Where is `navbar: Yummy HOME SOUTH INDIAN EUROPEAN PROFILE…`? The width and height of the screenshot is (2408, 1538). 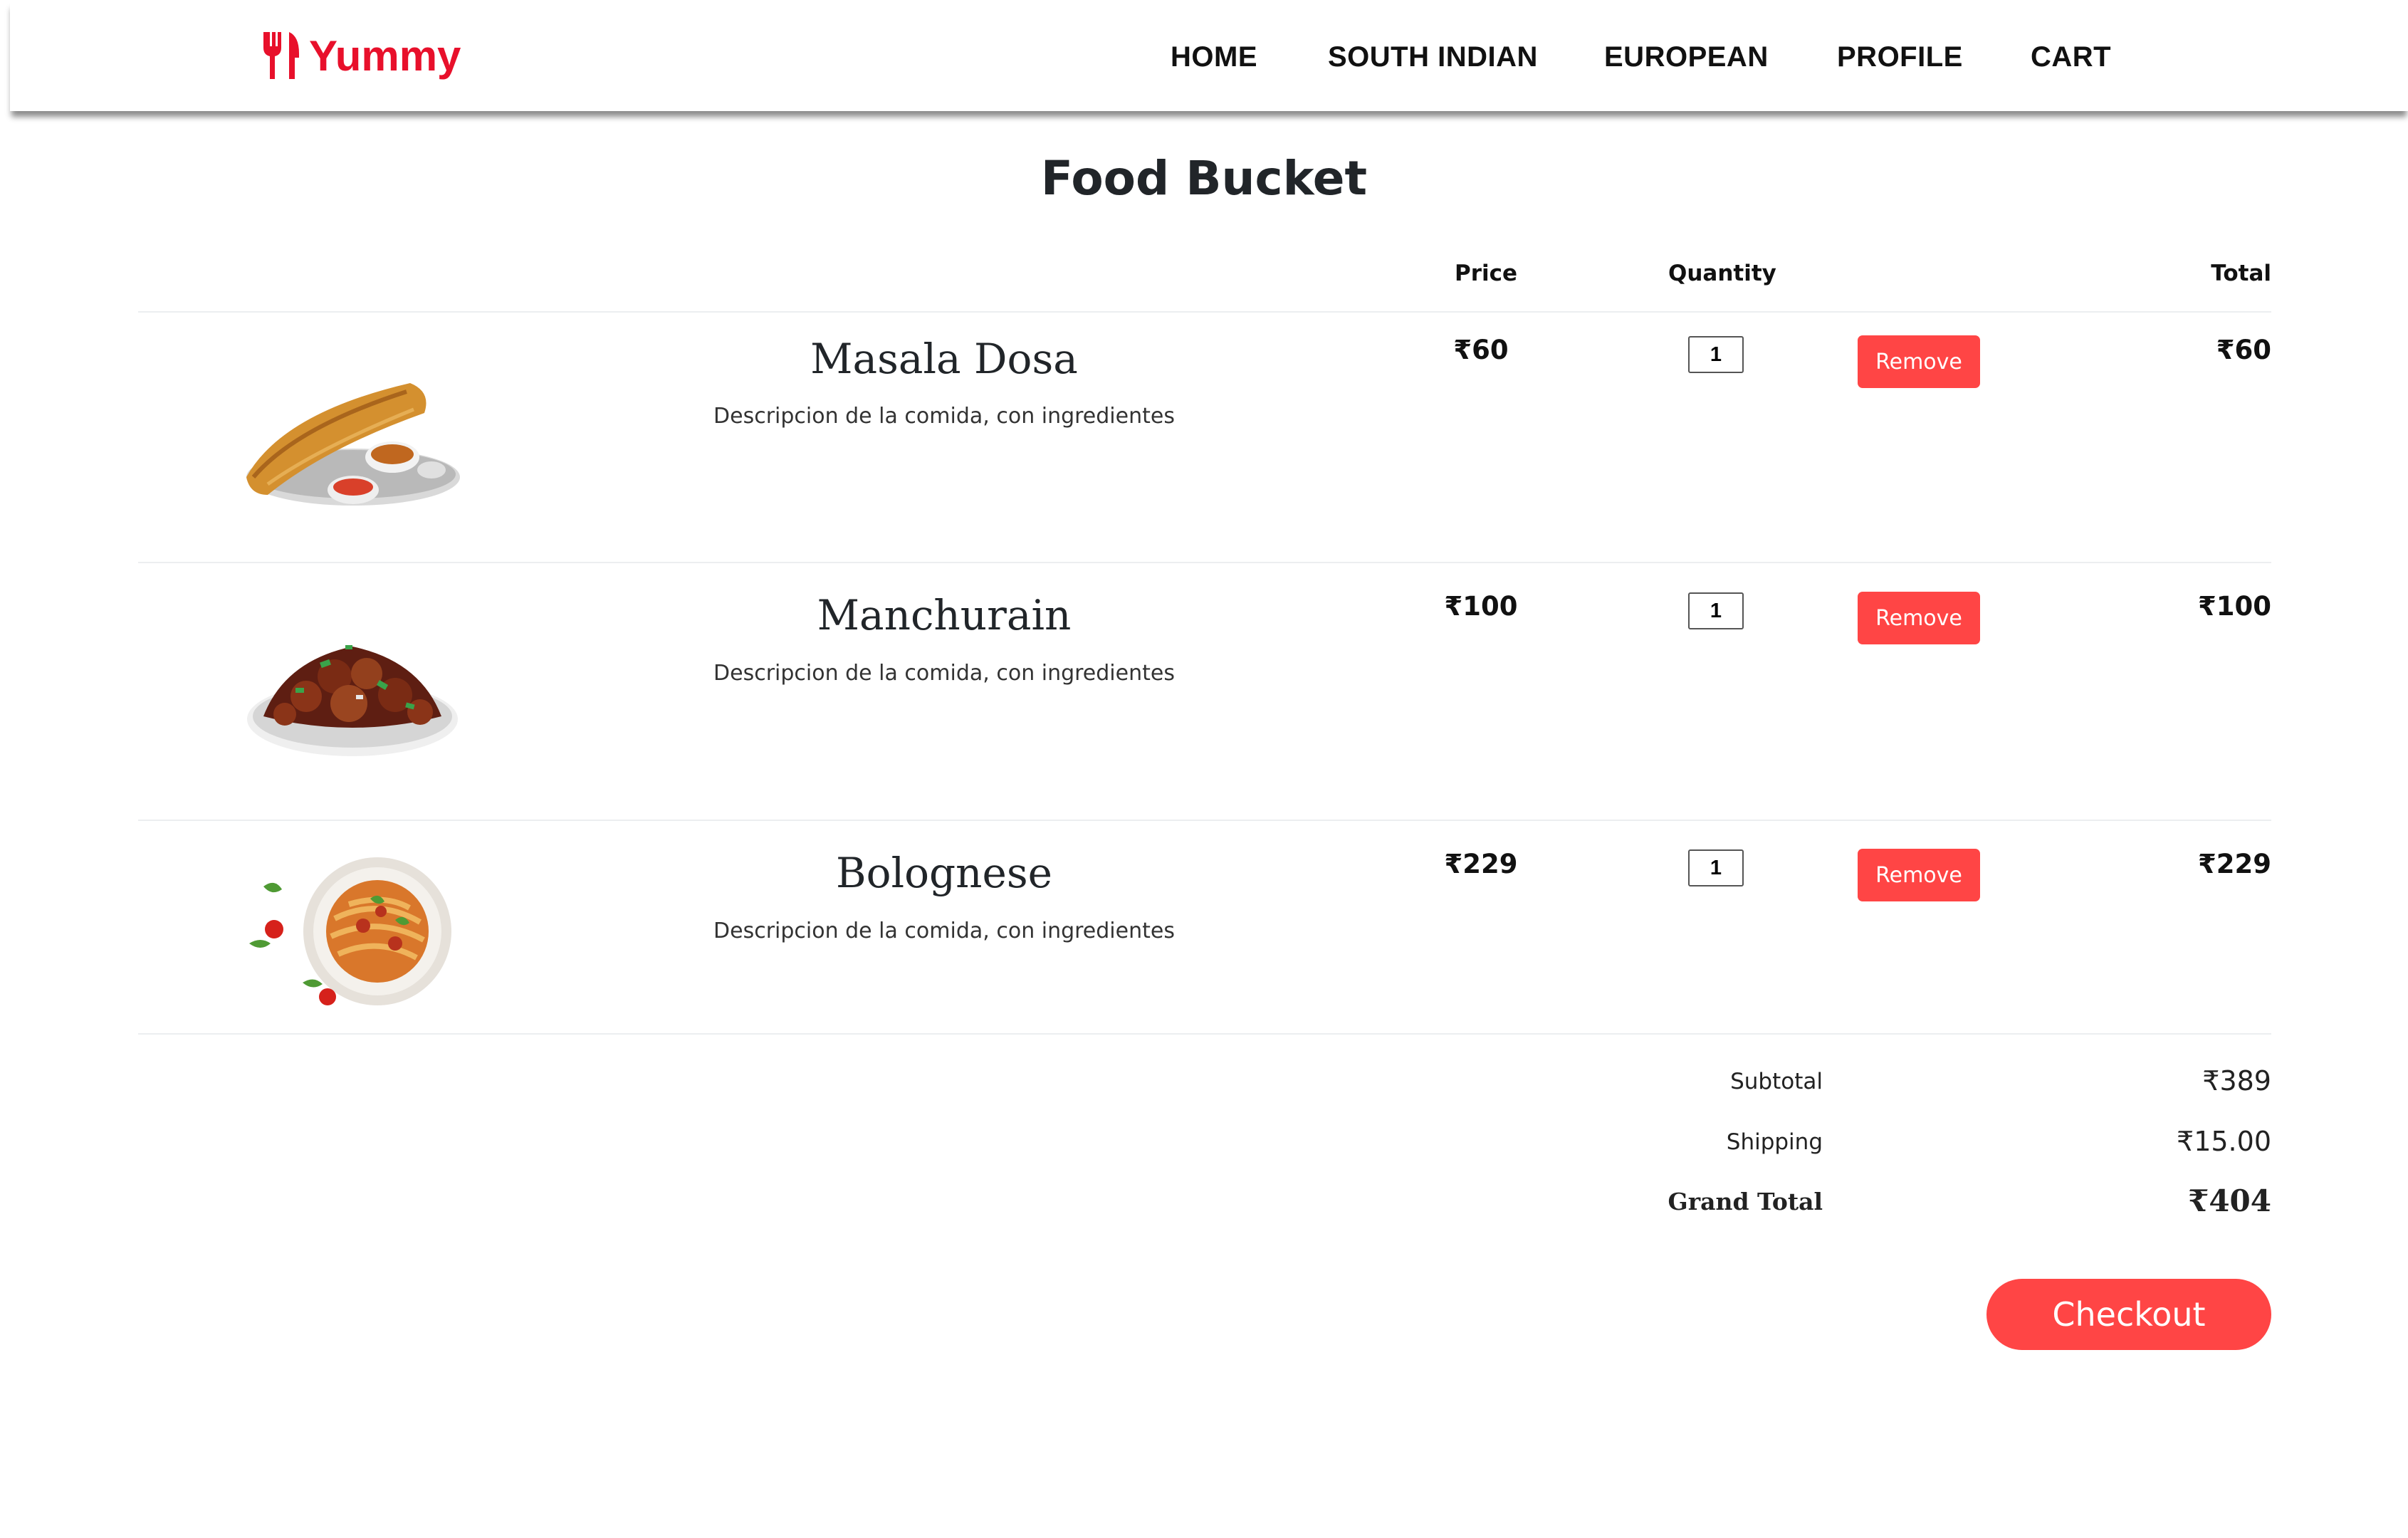 navbar: Yummy HOME SOUTH INDIAN EUROPEAN PROFILE… is located at coordinates (1209, 55).